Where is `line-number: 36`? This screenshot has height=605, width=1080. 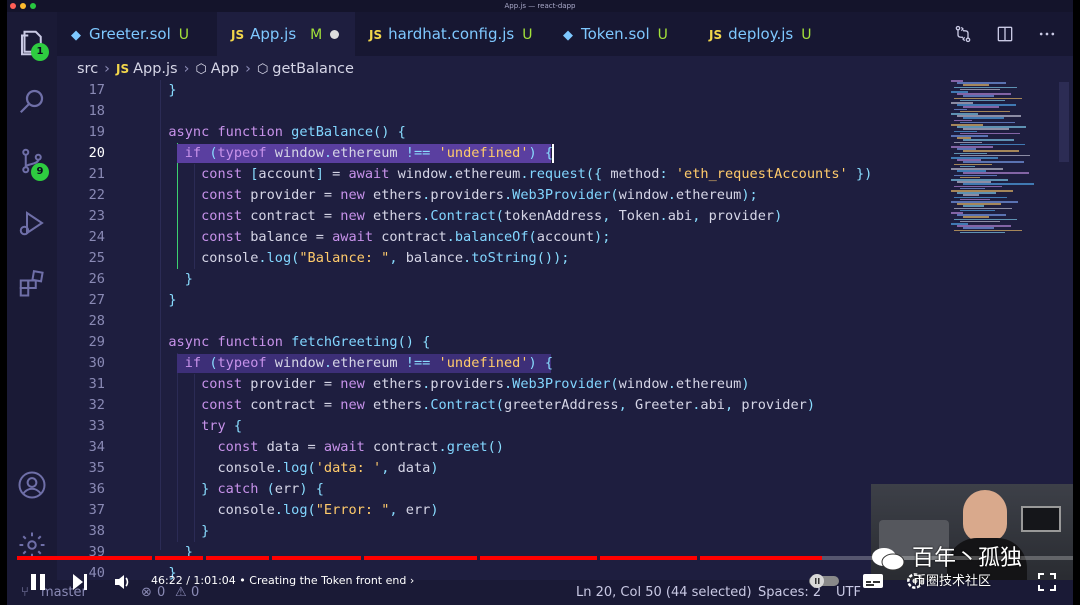
line-number: 36 is located at coordinates (96, 489).